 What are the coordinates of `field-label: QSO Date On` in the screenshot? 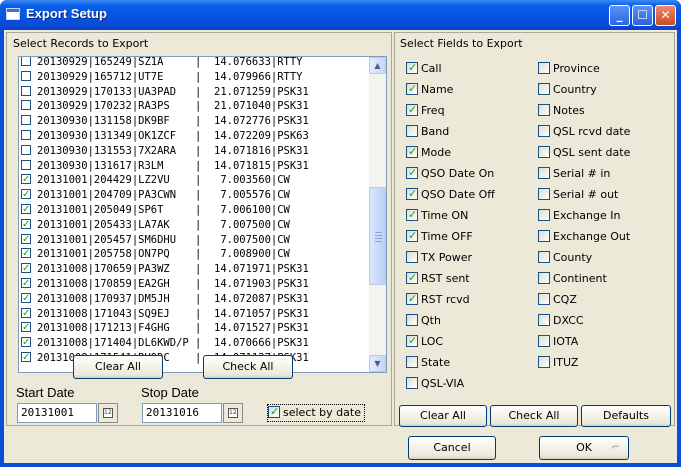 It's located at (458, 173).